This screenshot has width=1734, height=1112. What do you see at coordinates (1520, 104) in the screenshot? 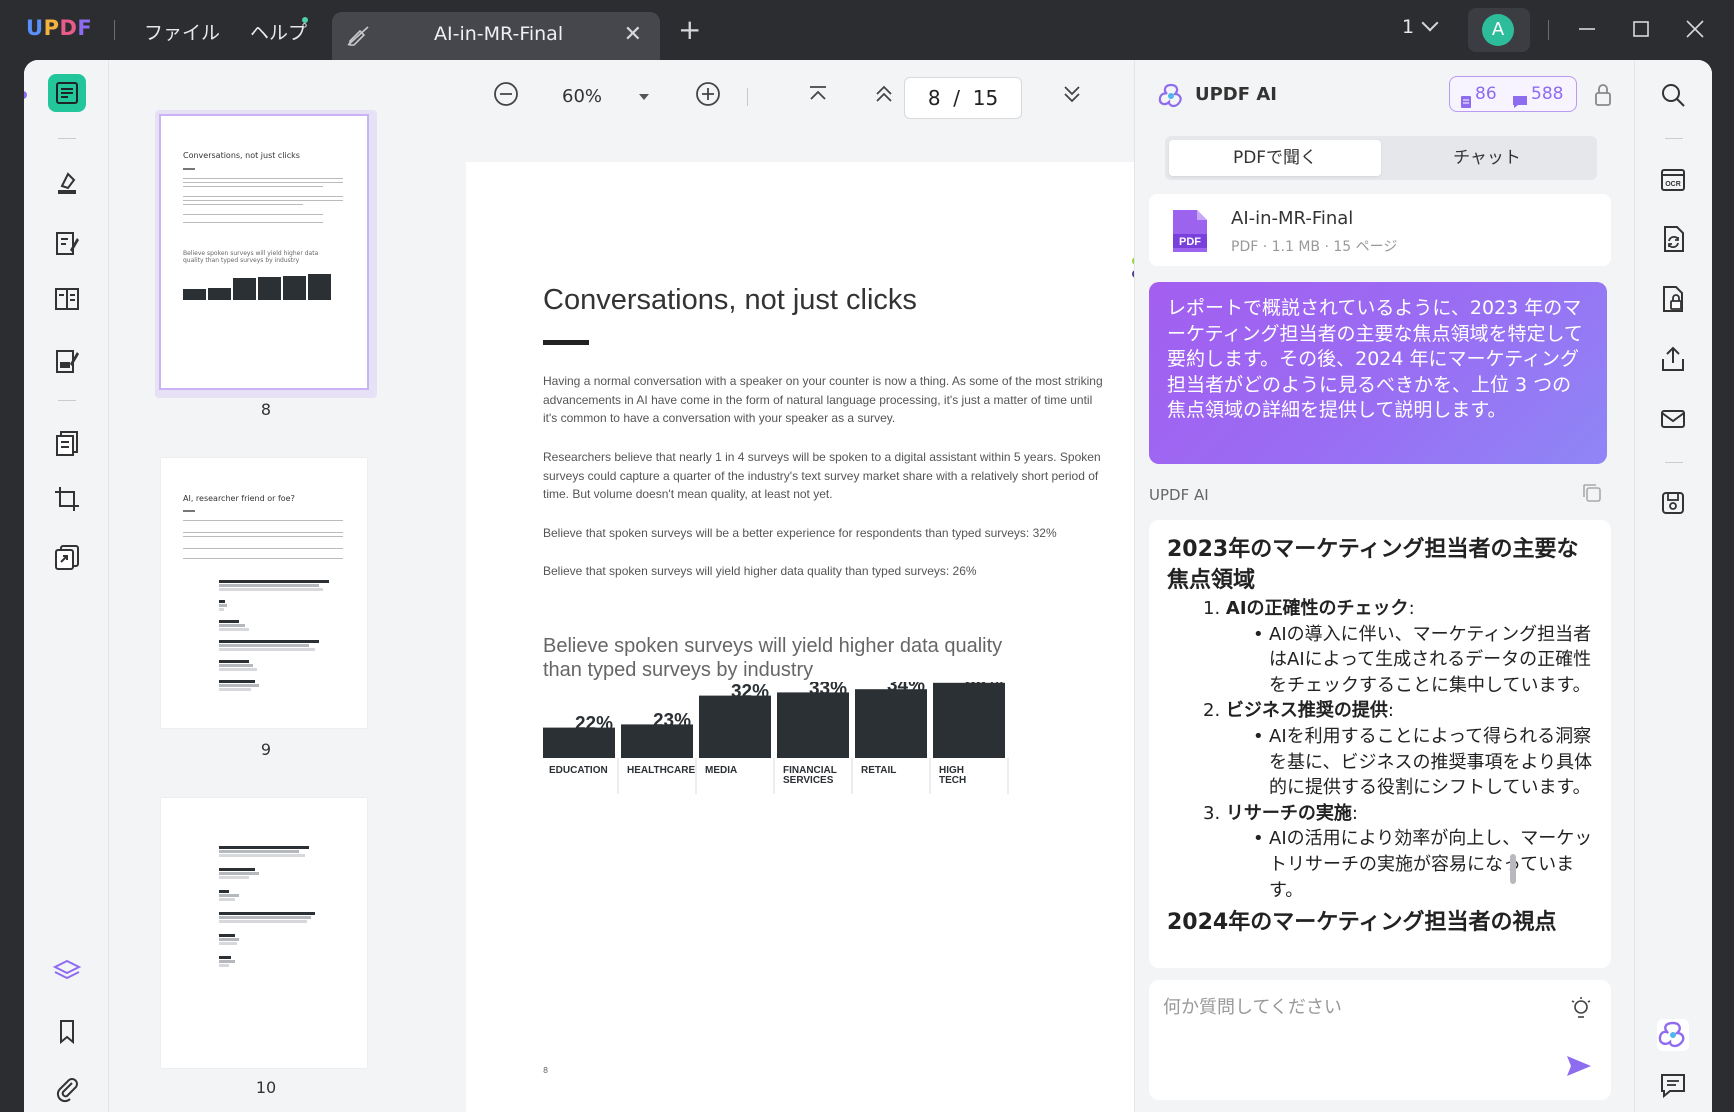
I see `chat-credit-icon` at bounding box center [1520, 104].